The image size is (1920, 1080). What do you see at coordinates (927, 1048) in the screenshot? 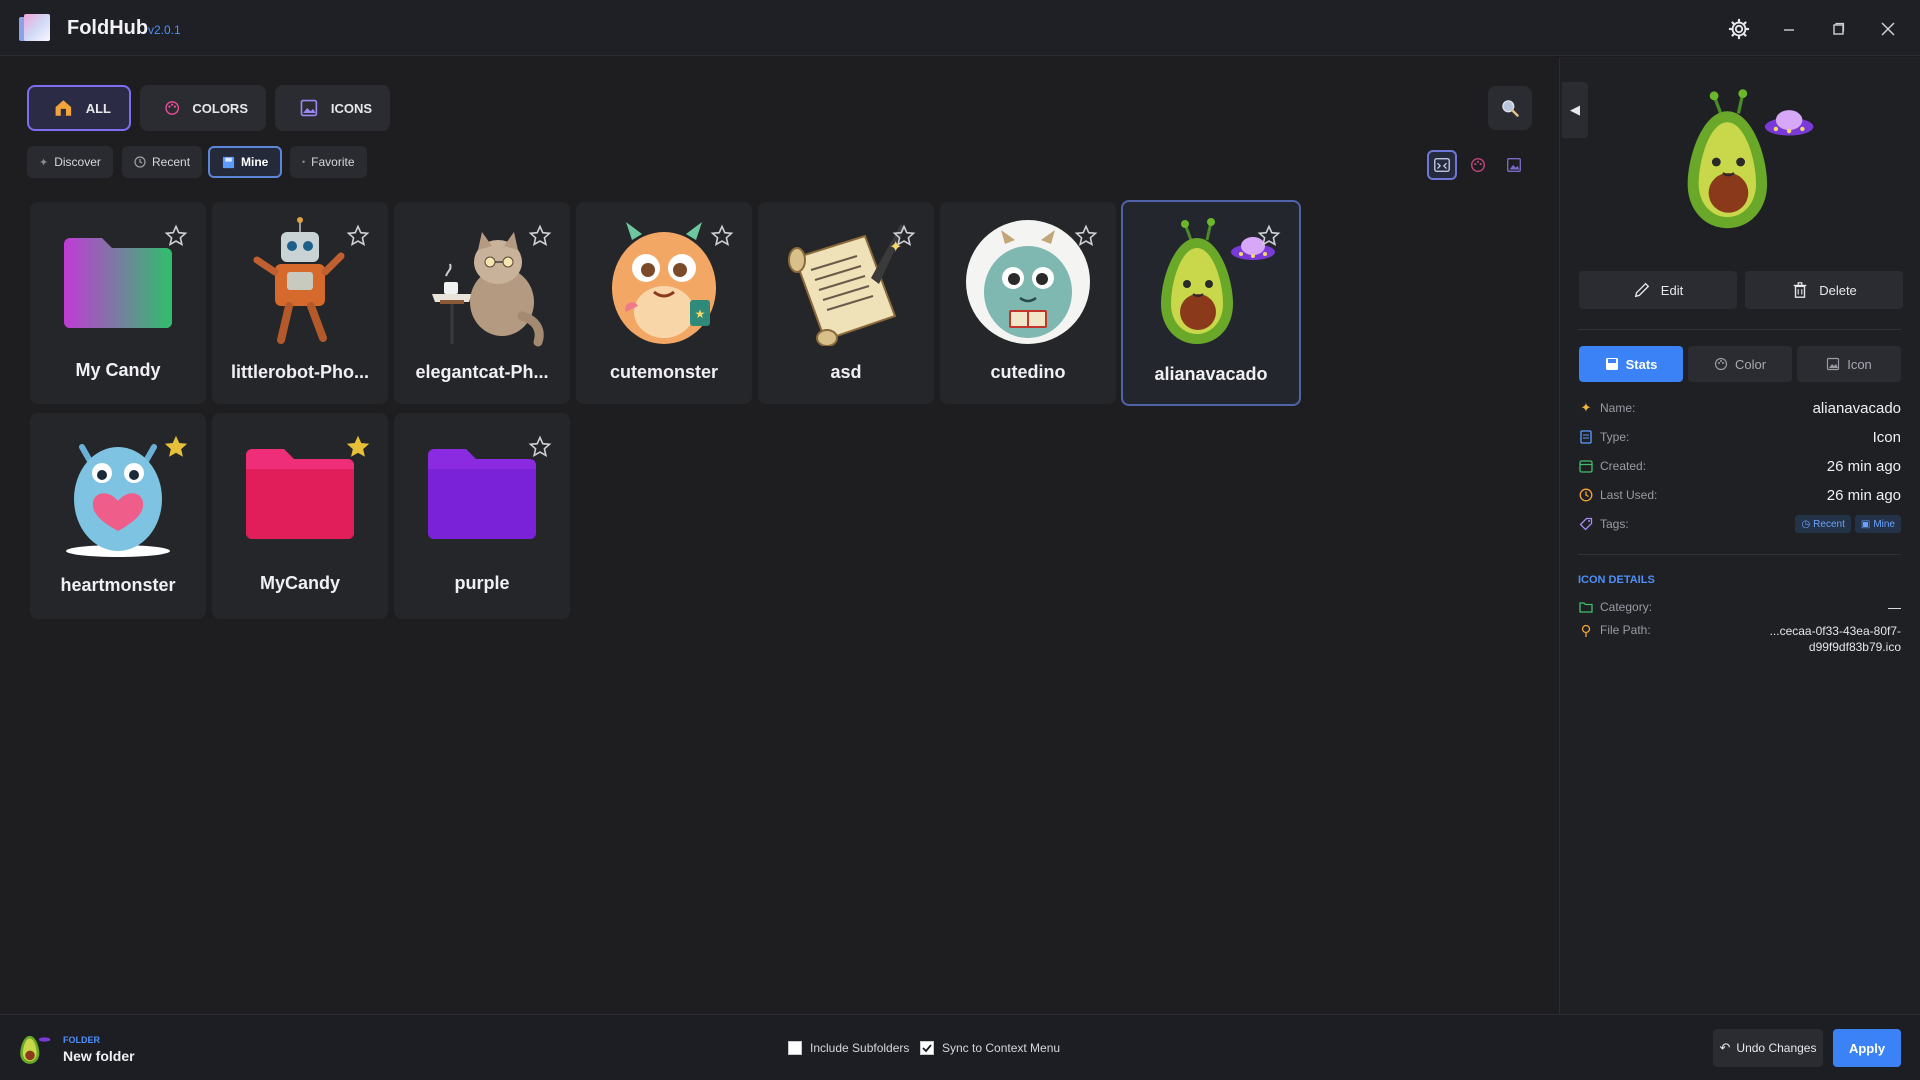
I see `checkbox-checked-icon` at bounding box center [927, 1048].